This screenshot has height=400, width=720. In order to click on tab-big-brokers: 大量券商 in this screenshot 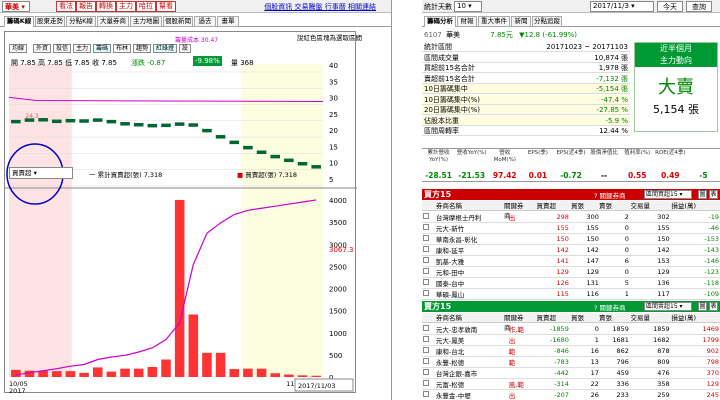, I will do `click(113, 21)`.